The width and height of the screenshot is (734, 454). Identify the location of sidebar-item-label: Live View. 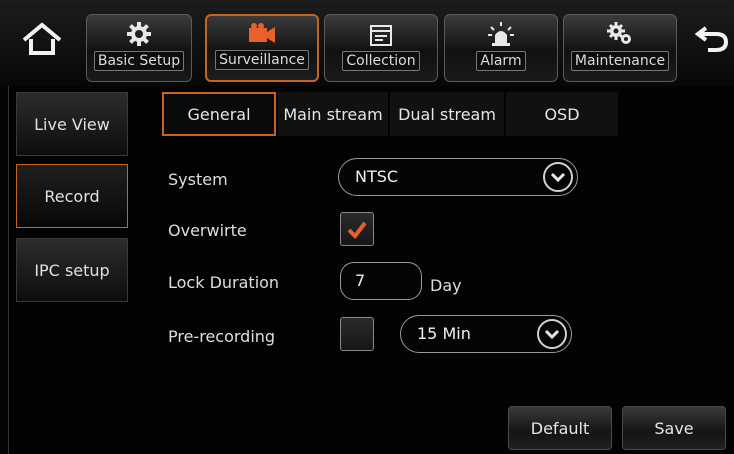
(72, 124).